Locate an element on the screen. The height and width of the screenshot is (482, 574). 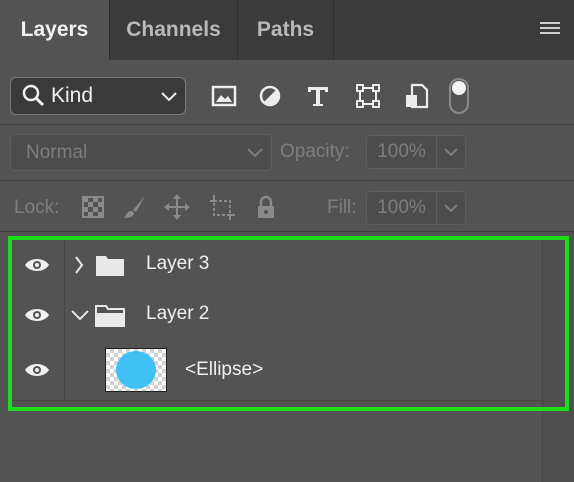
fill-dropdown-button is located at coordinates (451, 208).